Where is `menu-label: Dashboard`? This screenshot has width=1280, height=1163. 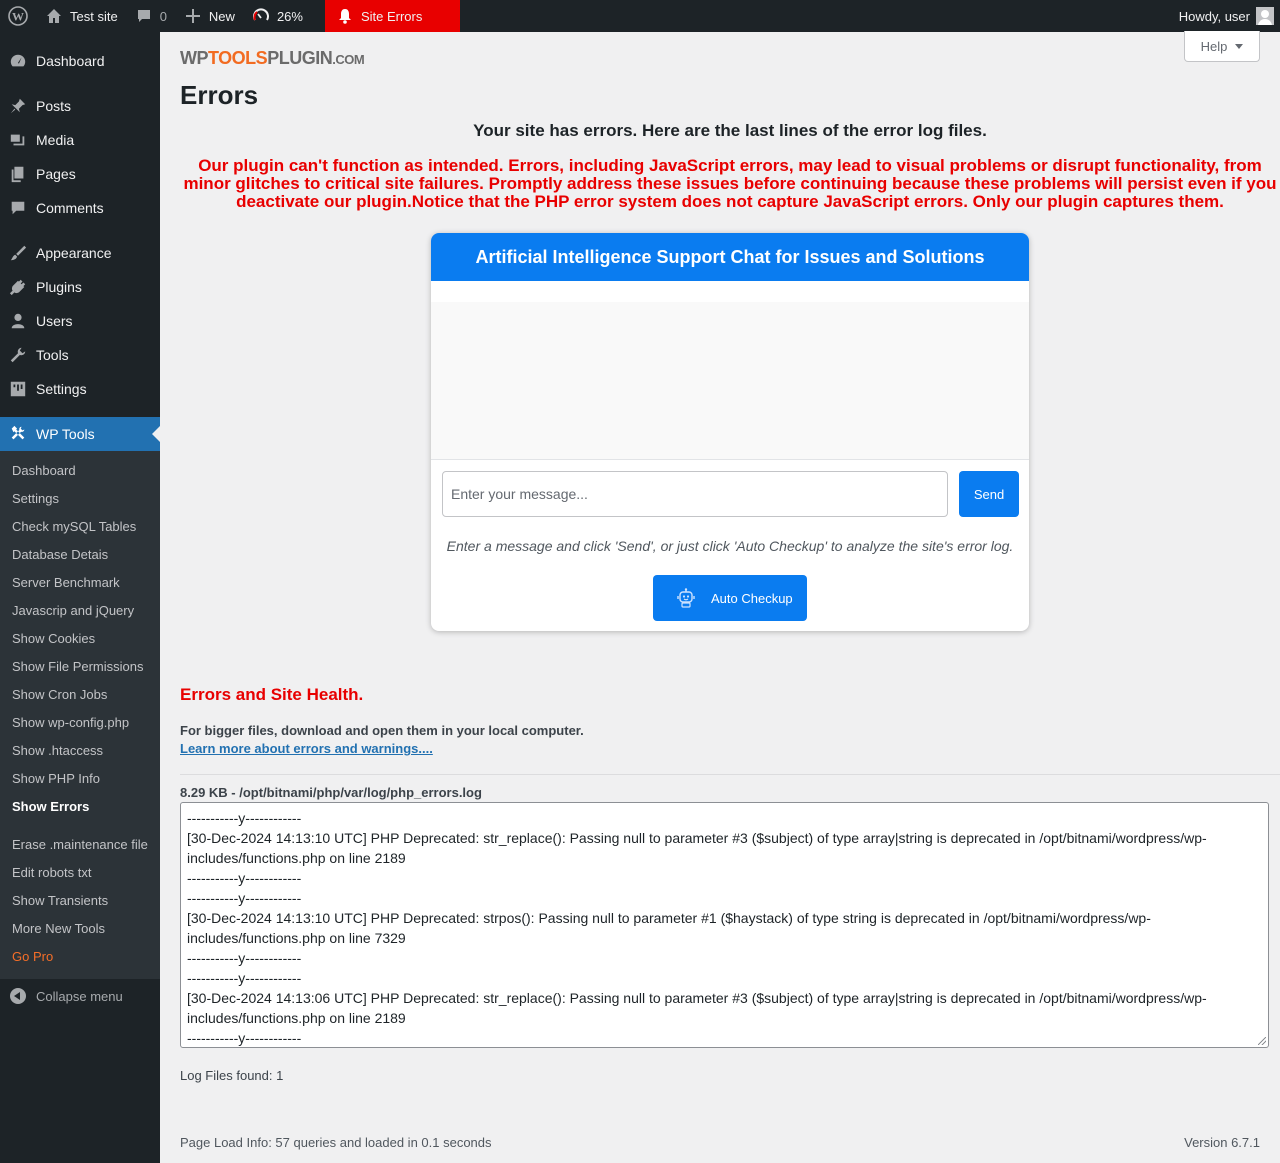 menu-label: Dashboard is located at coordinates (70, 61).